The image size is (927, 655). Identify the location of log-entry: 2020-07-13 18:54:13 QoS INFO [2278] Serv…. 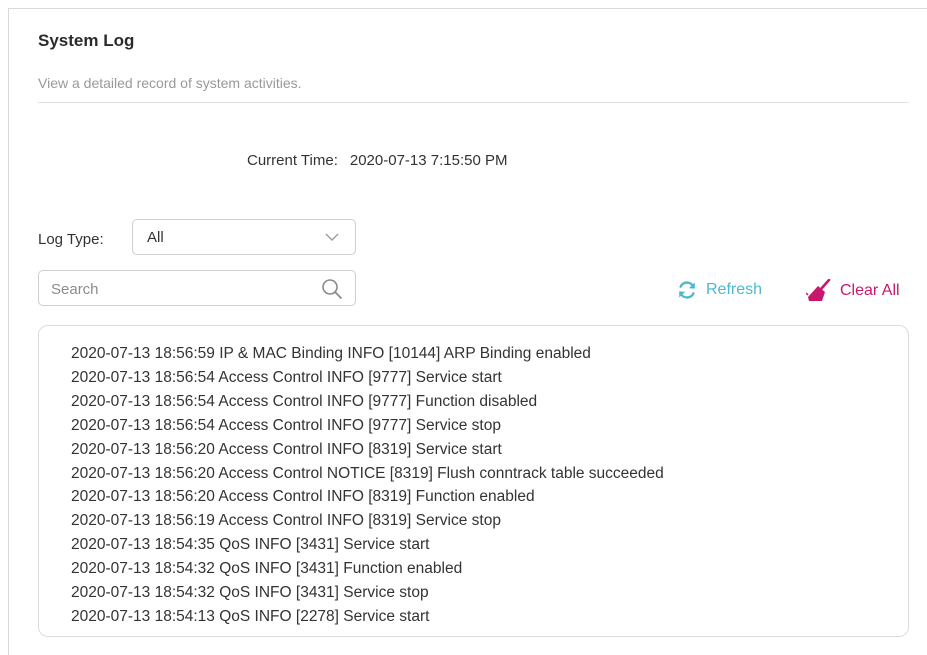
(250, 616).